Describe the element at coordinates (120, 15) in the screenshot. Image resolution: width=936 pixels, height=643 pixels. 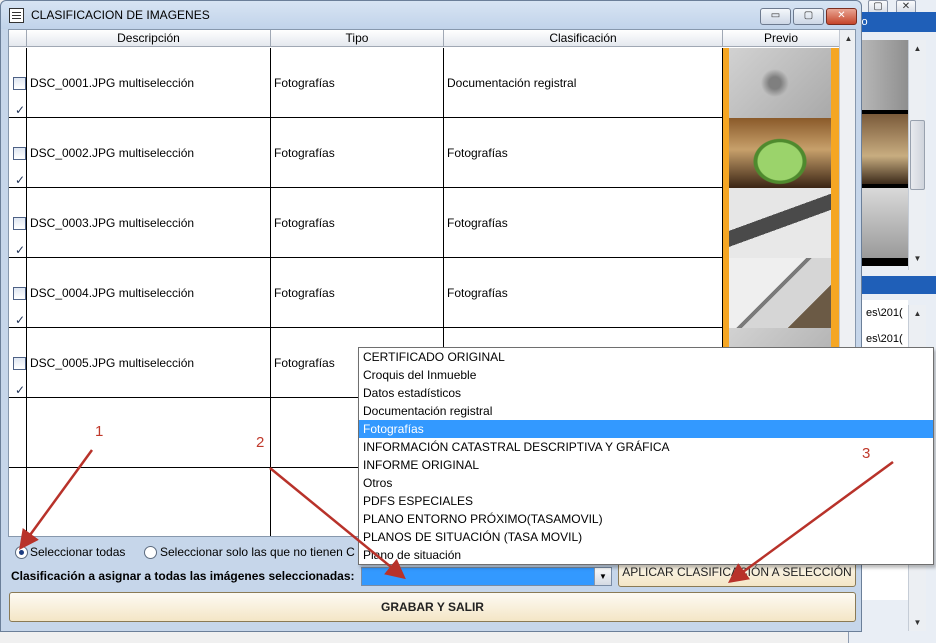
I see `dialog-title: CLASIFICACION DE IMAGENES` at that location.